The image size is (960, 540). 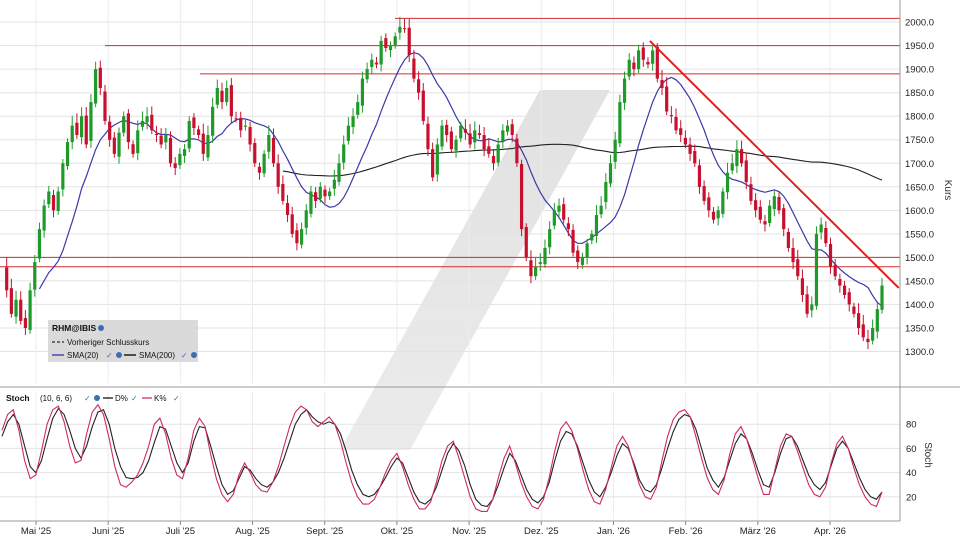 I want to click on price-tick-label: 1400.0, so click(x=919, y=305).